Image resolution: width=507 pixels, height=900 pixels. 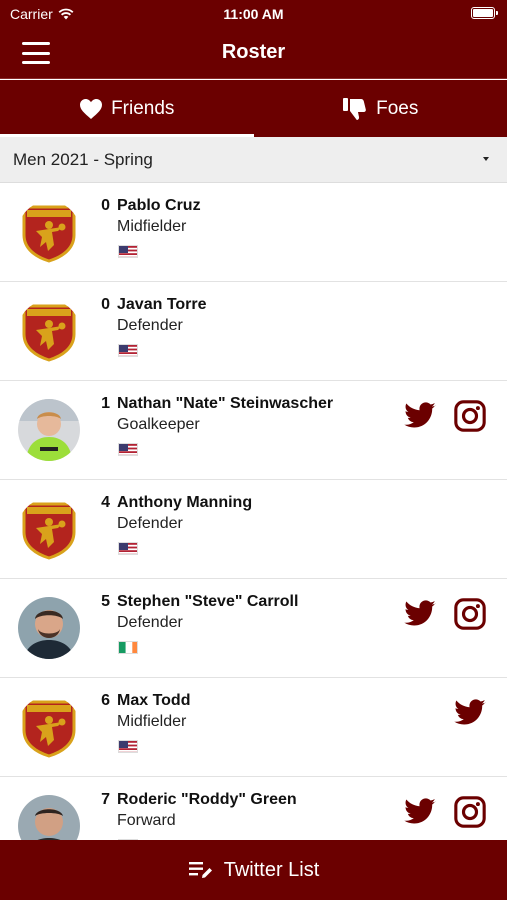 What do you see at coordinates (143, 108) in the screenshot?
I see `tab-friends-label: Friends` at bounding box center [143, 108].